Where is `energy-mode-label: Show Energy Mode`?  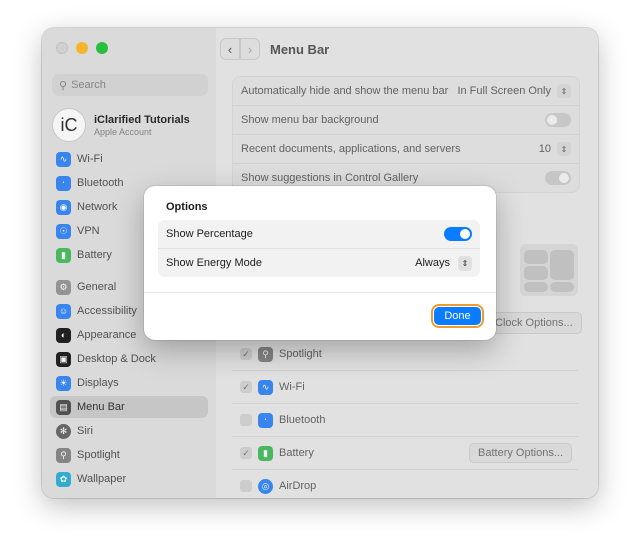 energy-mode-label: Show Energy Mode is located at coordinates (214, 263).